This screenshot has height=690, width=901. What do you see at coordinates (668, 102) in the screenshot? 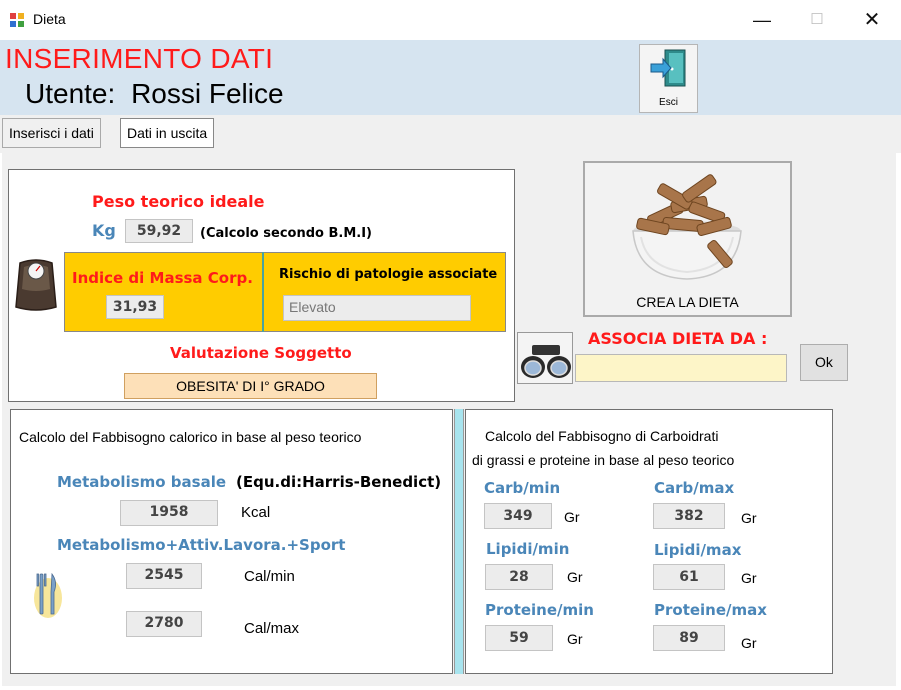
I see `exit-label: Esci` at bounding box center [668, 102].